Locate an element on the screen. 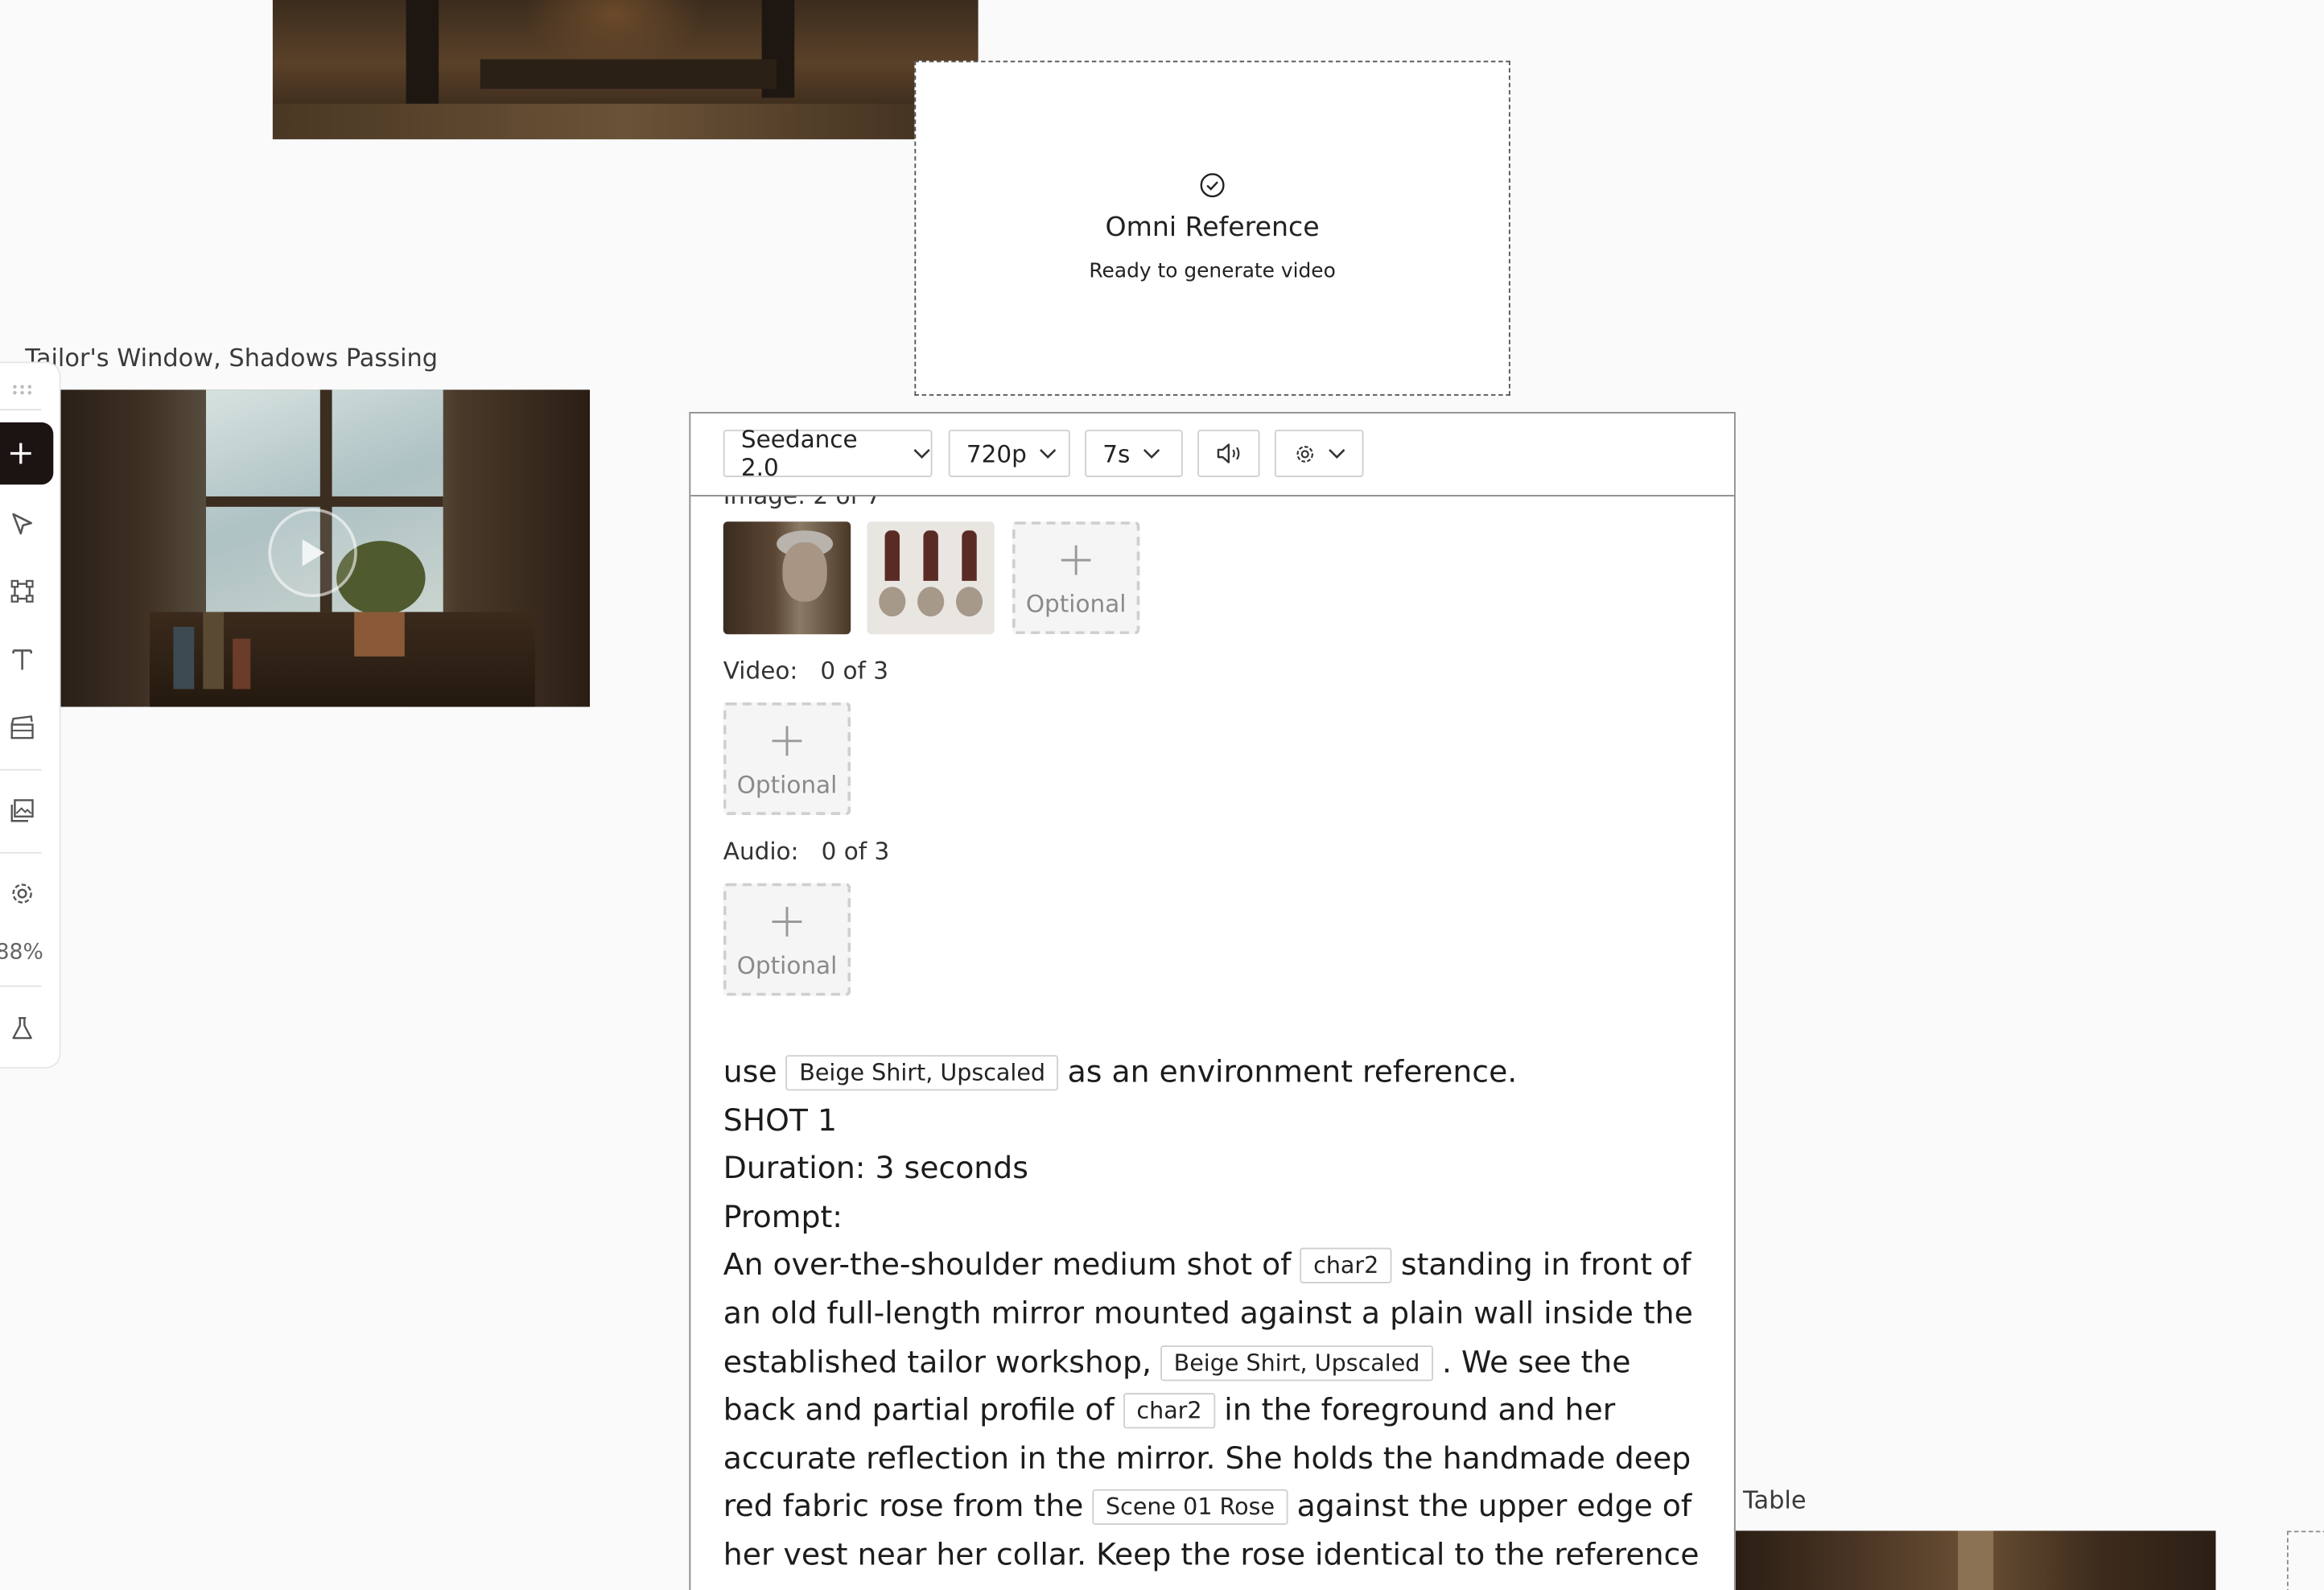 This screenshot has width=2324, height=1590. duration-select: 7s is located at coordinates (1134, 453).